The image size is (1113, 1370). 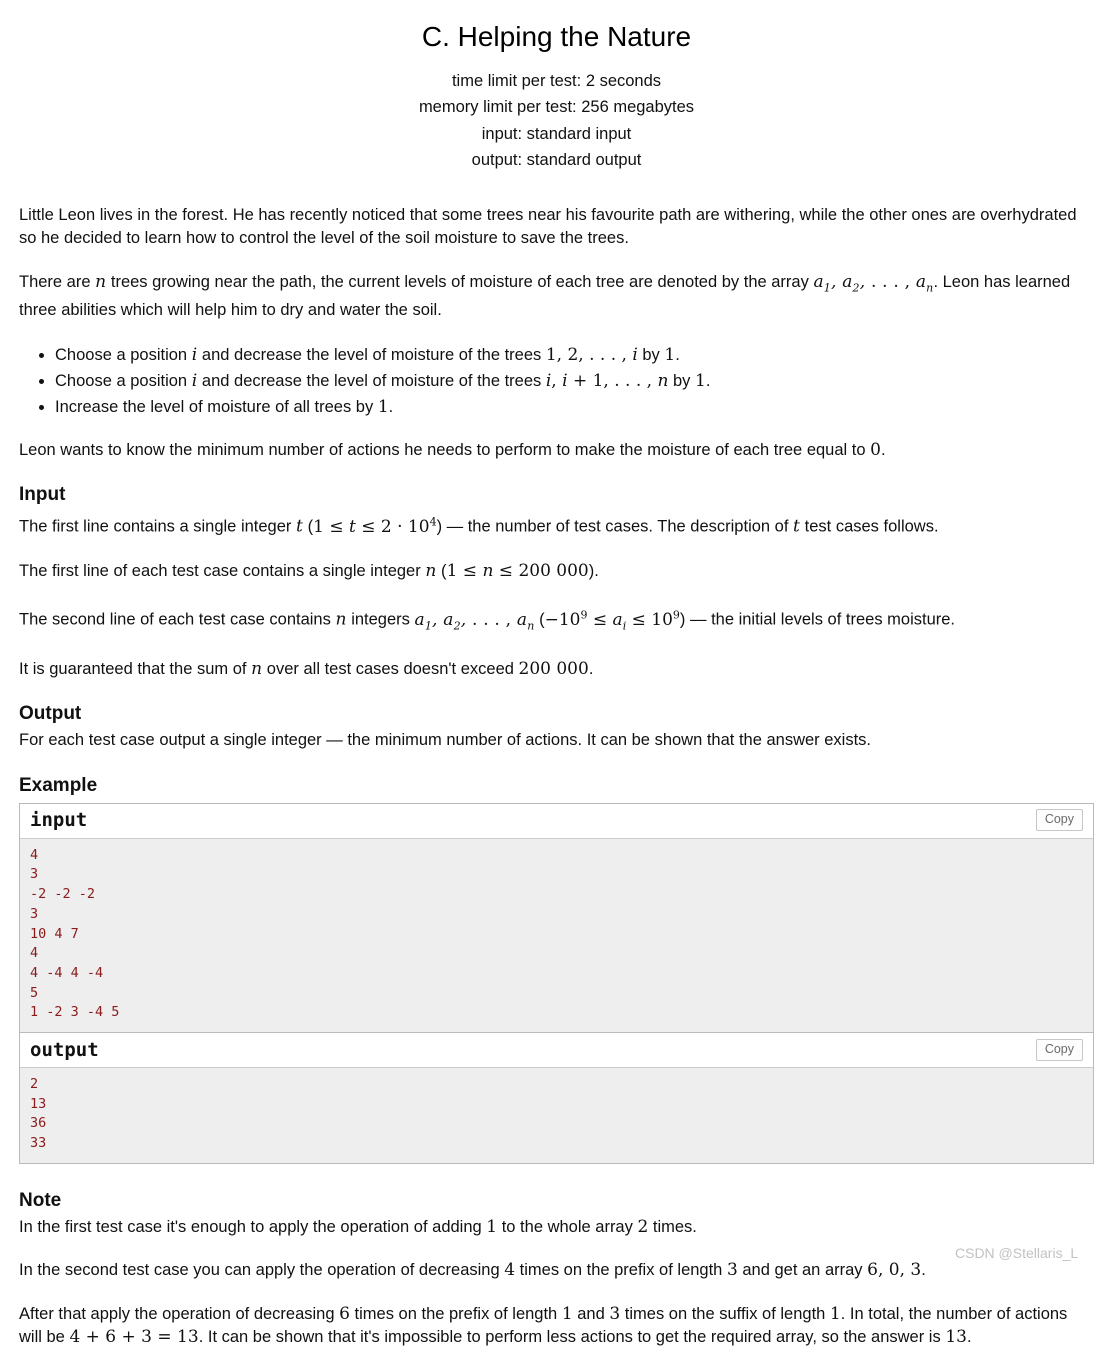 I want to click on input1-a: The first line contains a single integer, so click(x=157, y=527).